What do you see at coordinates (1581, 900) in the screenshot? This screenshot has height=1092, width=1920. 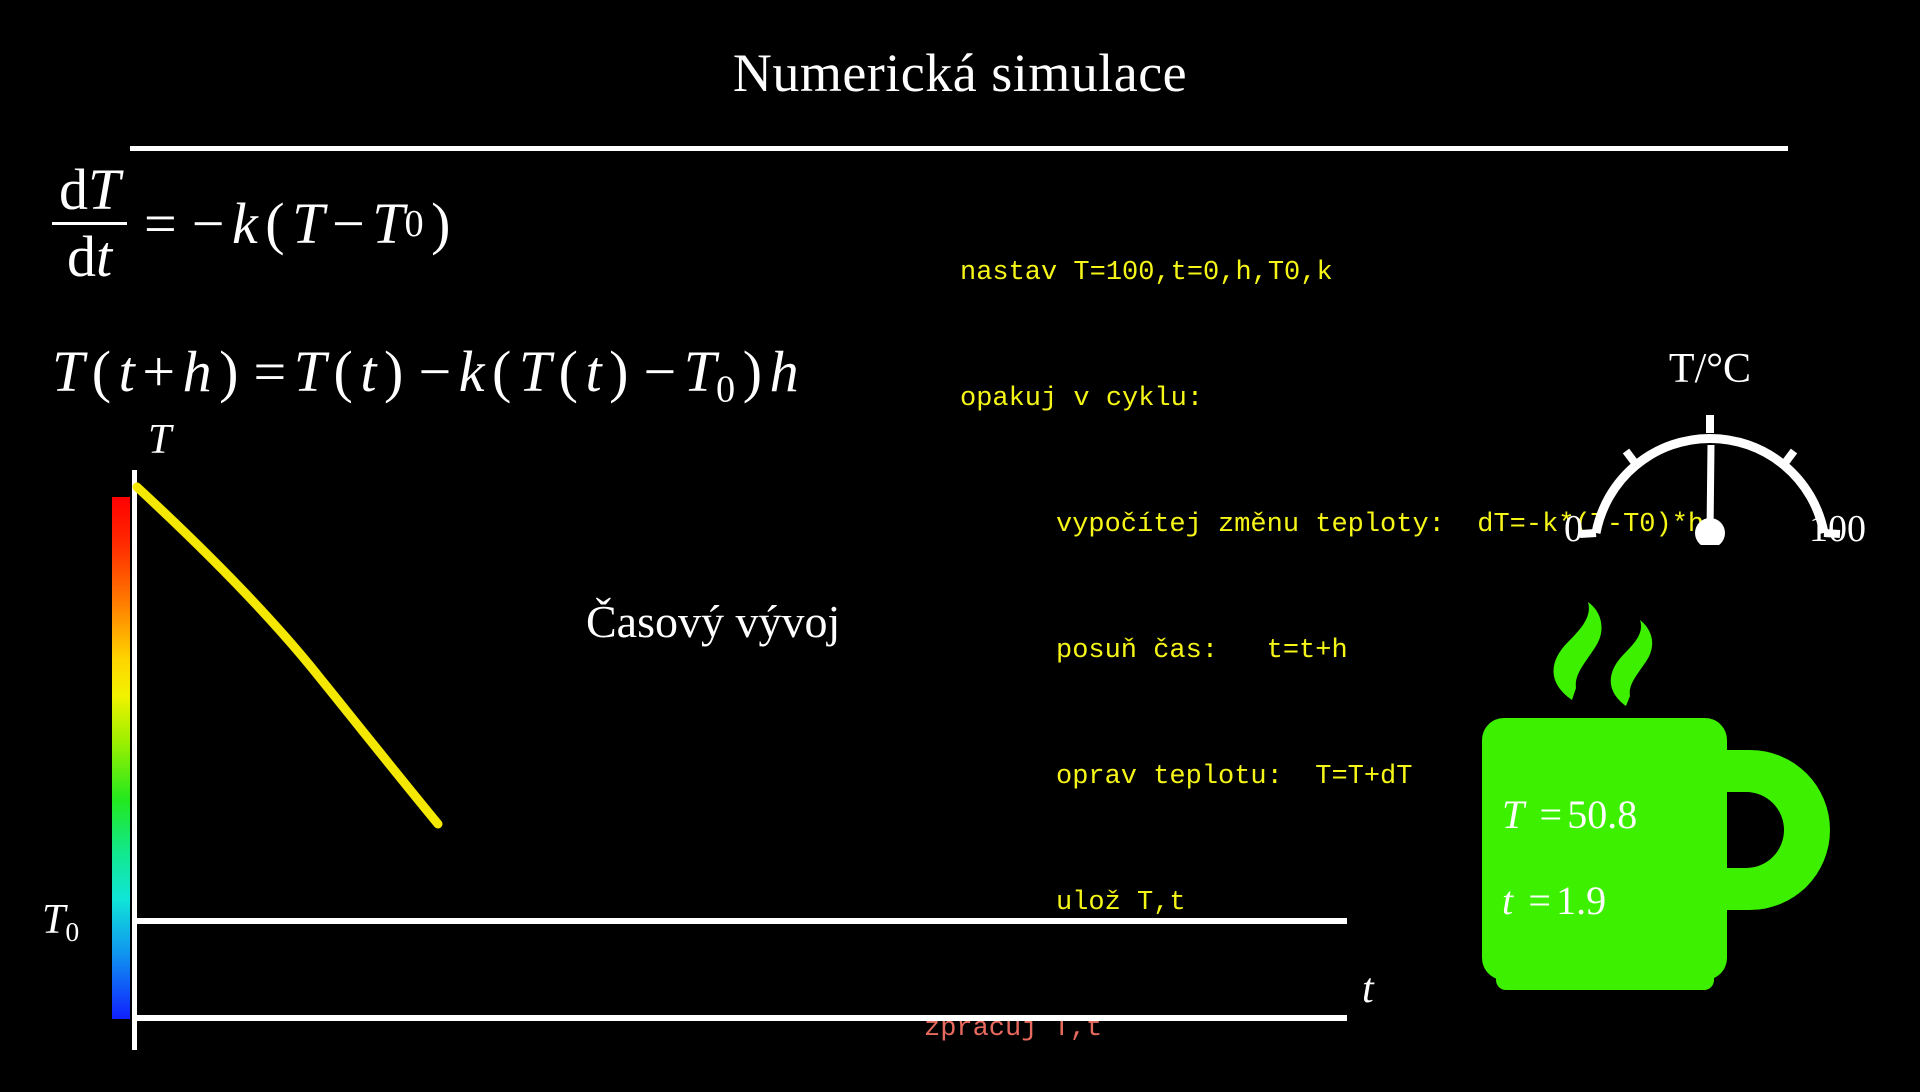 I see `mug-time-value: 1.9` at bounding box center [1581, 900].